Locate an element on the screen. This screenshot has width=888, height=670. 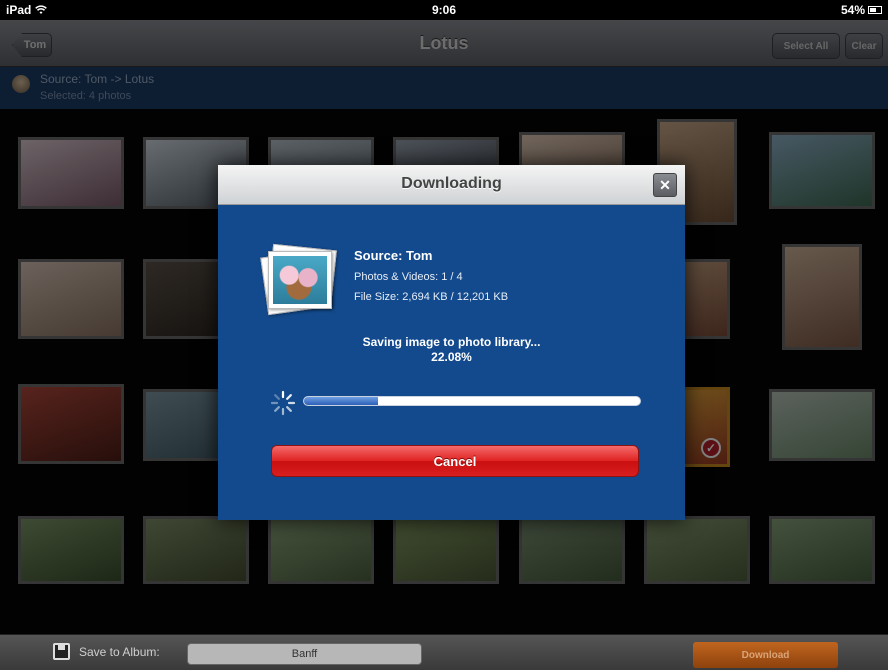
close-icon: ✕ is located at coordinates (665, 185).